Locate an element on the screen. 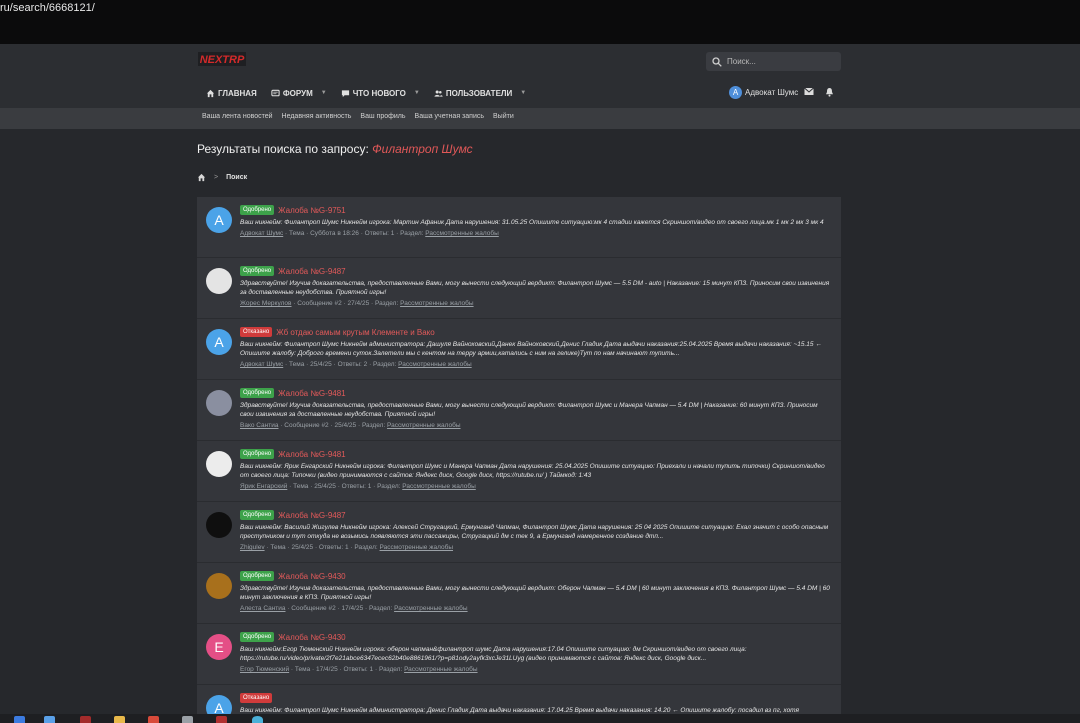 The width and height of the screenshot is (1080, 723). url-text: ru/search/6668121/ is located at coordinates (47, 8).